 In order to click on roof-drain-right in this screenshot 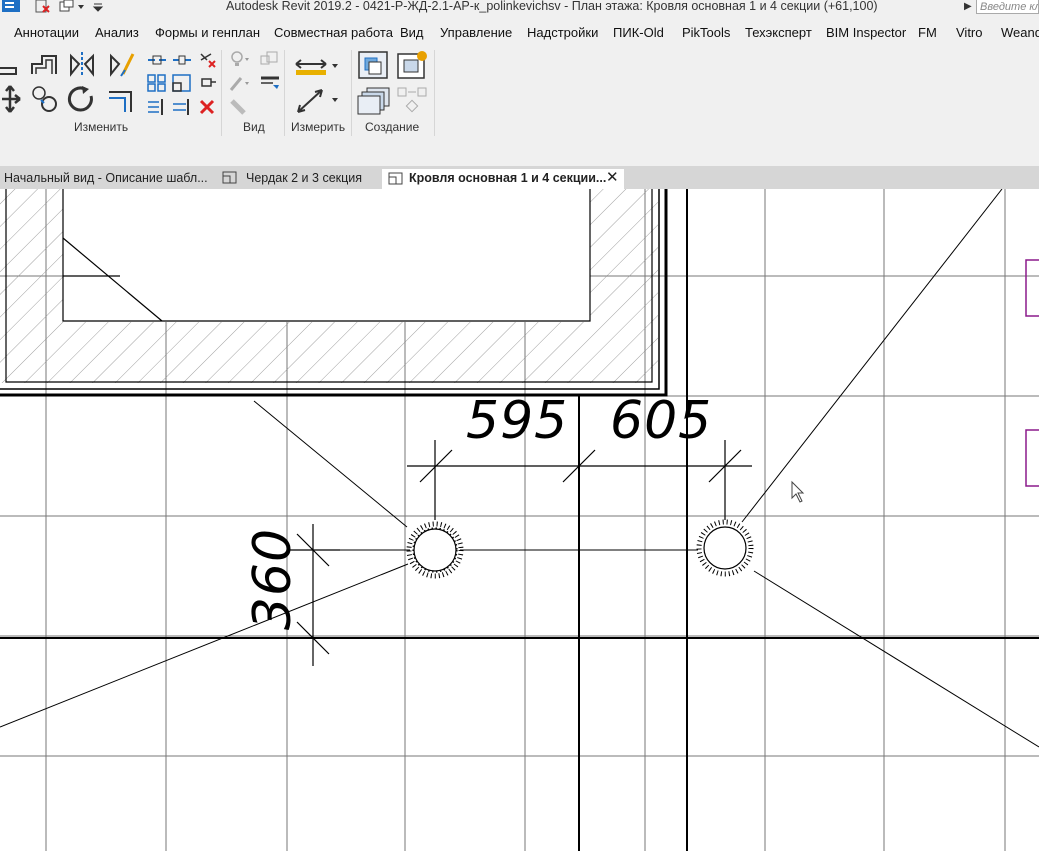, I will do `click(725, 548)`.